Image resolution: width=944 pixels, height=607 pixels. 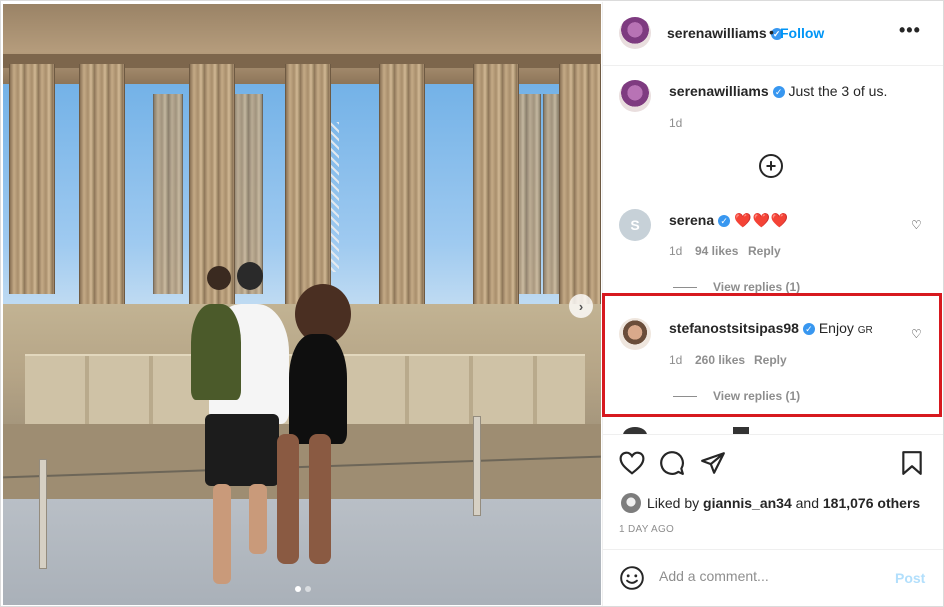 I want to click on child-dress, so click(x=216, y=352).